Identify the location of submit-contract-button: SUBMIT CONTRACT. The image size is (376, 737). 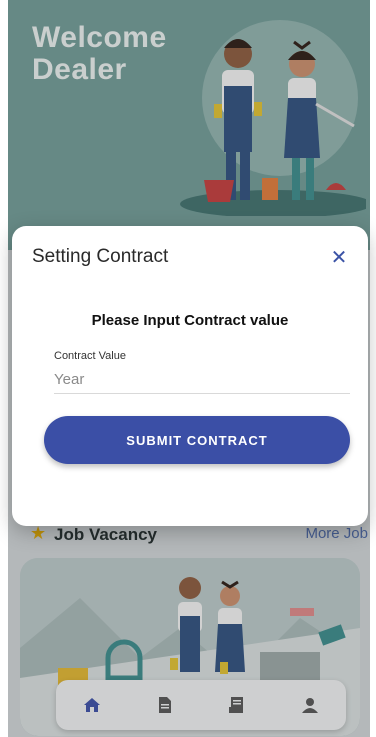
(197, 440).